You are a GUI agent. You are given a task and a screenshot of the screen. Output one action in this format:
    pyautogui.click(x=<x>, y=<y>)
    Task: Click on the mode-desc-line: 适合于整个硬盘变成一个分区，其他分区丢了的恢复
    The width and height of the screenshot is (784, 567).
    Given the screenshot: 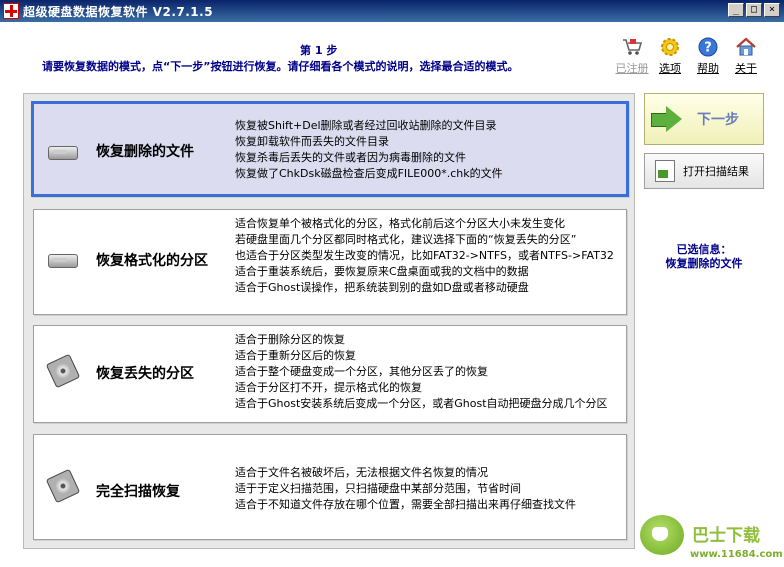 What is the action you would take?
    pyautogui.click(x=361, y=371)
    